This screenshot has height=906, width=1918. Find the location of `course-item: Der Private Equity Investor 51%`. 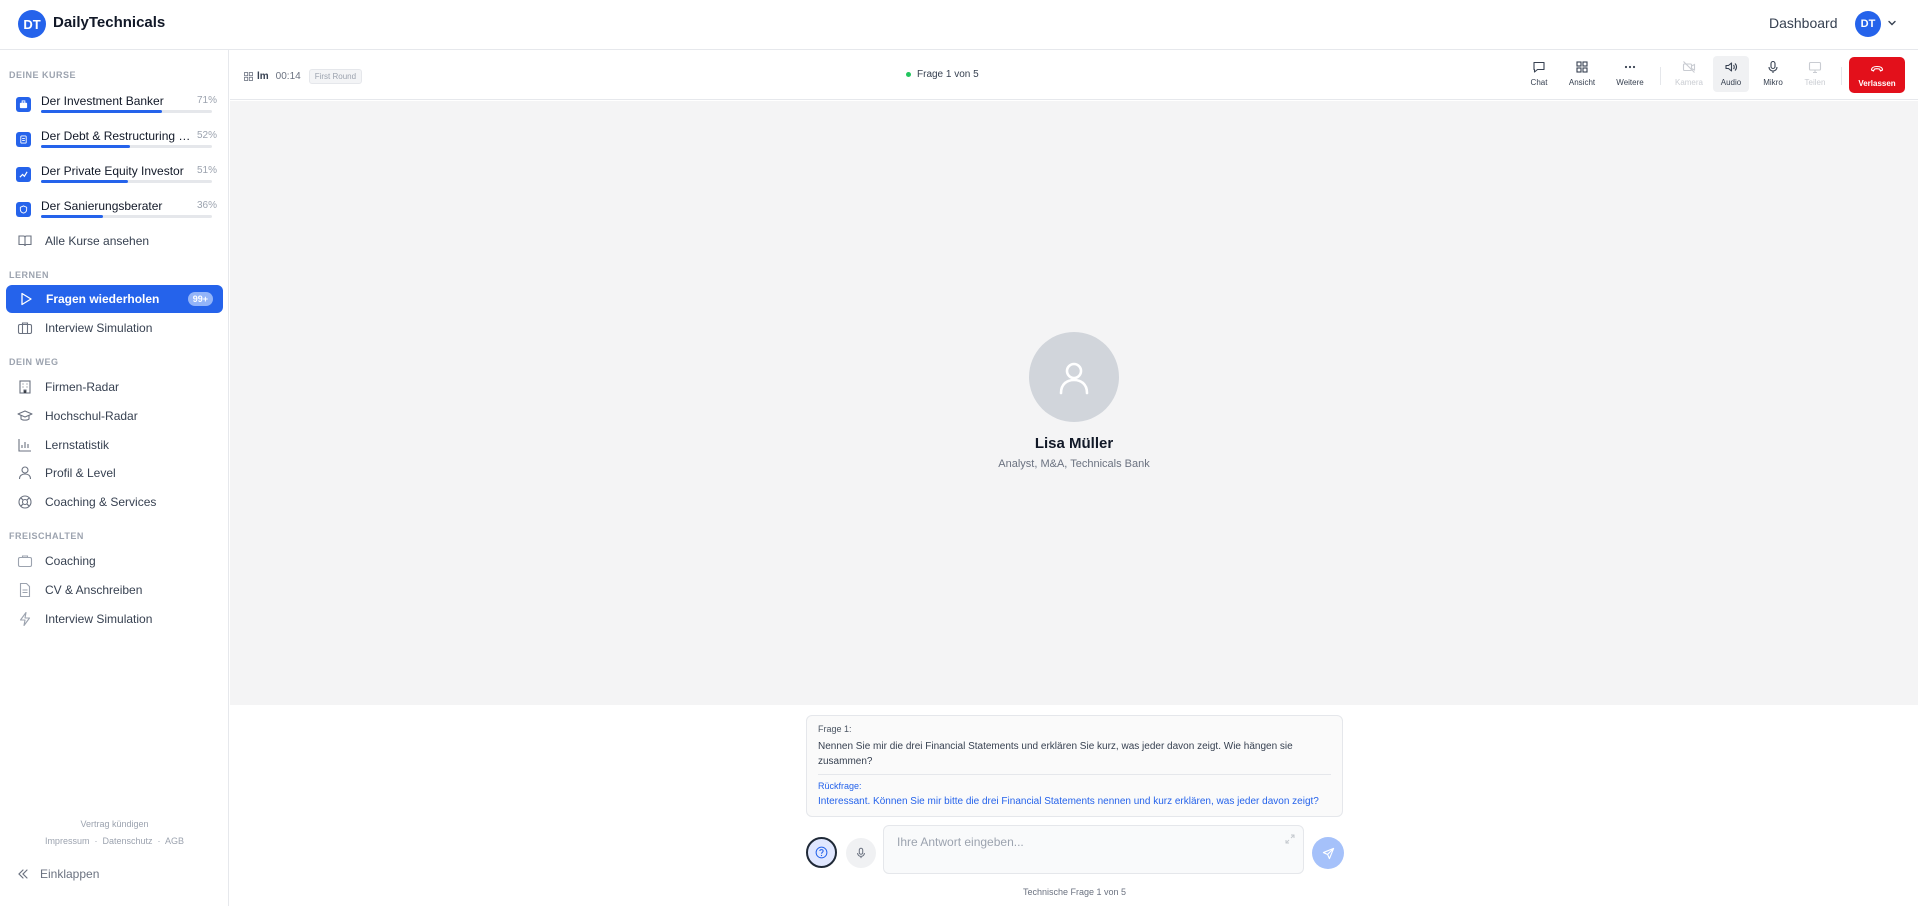

course-item: Der Private Equity Investor 51% is located at coordinates (114, 176).